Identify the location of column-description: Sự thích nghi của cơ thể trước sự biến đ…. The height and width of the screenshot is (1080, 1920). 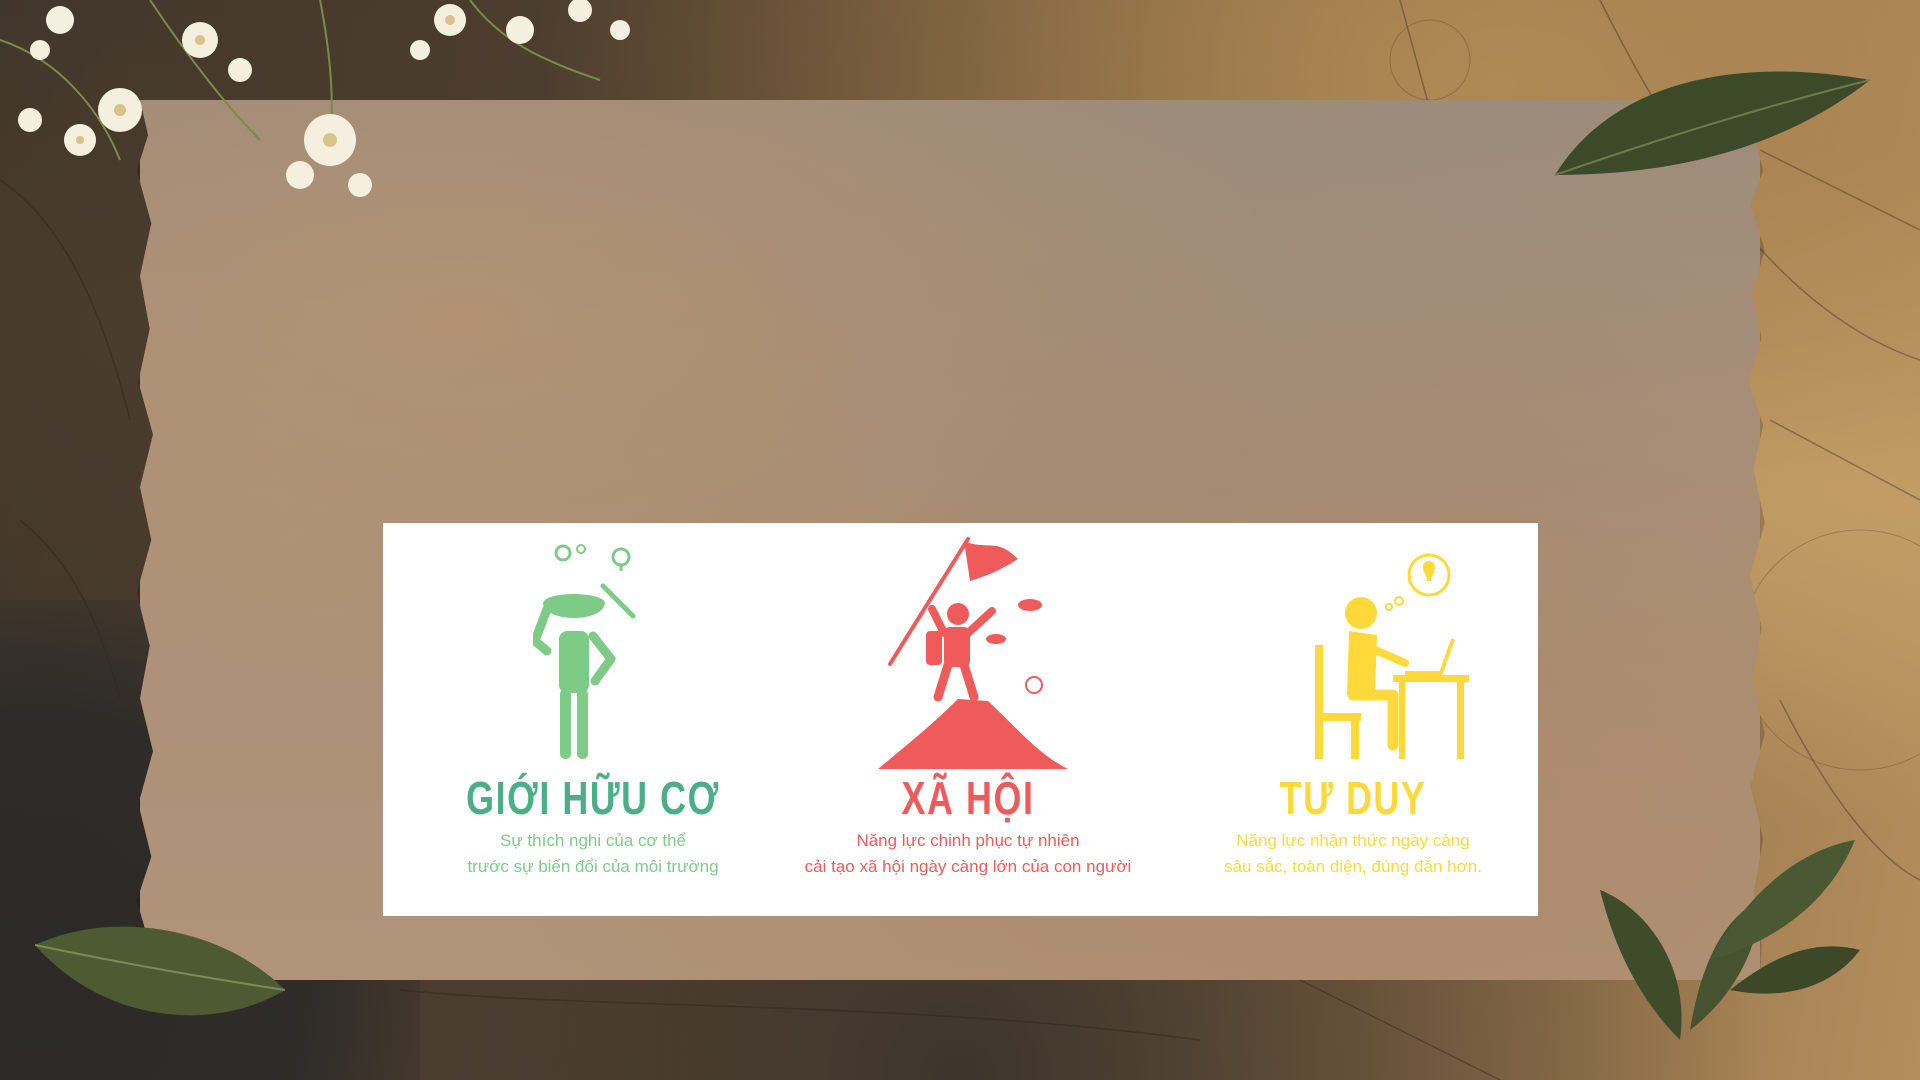
(593, 854).